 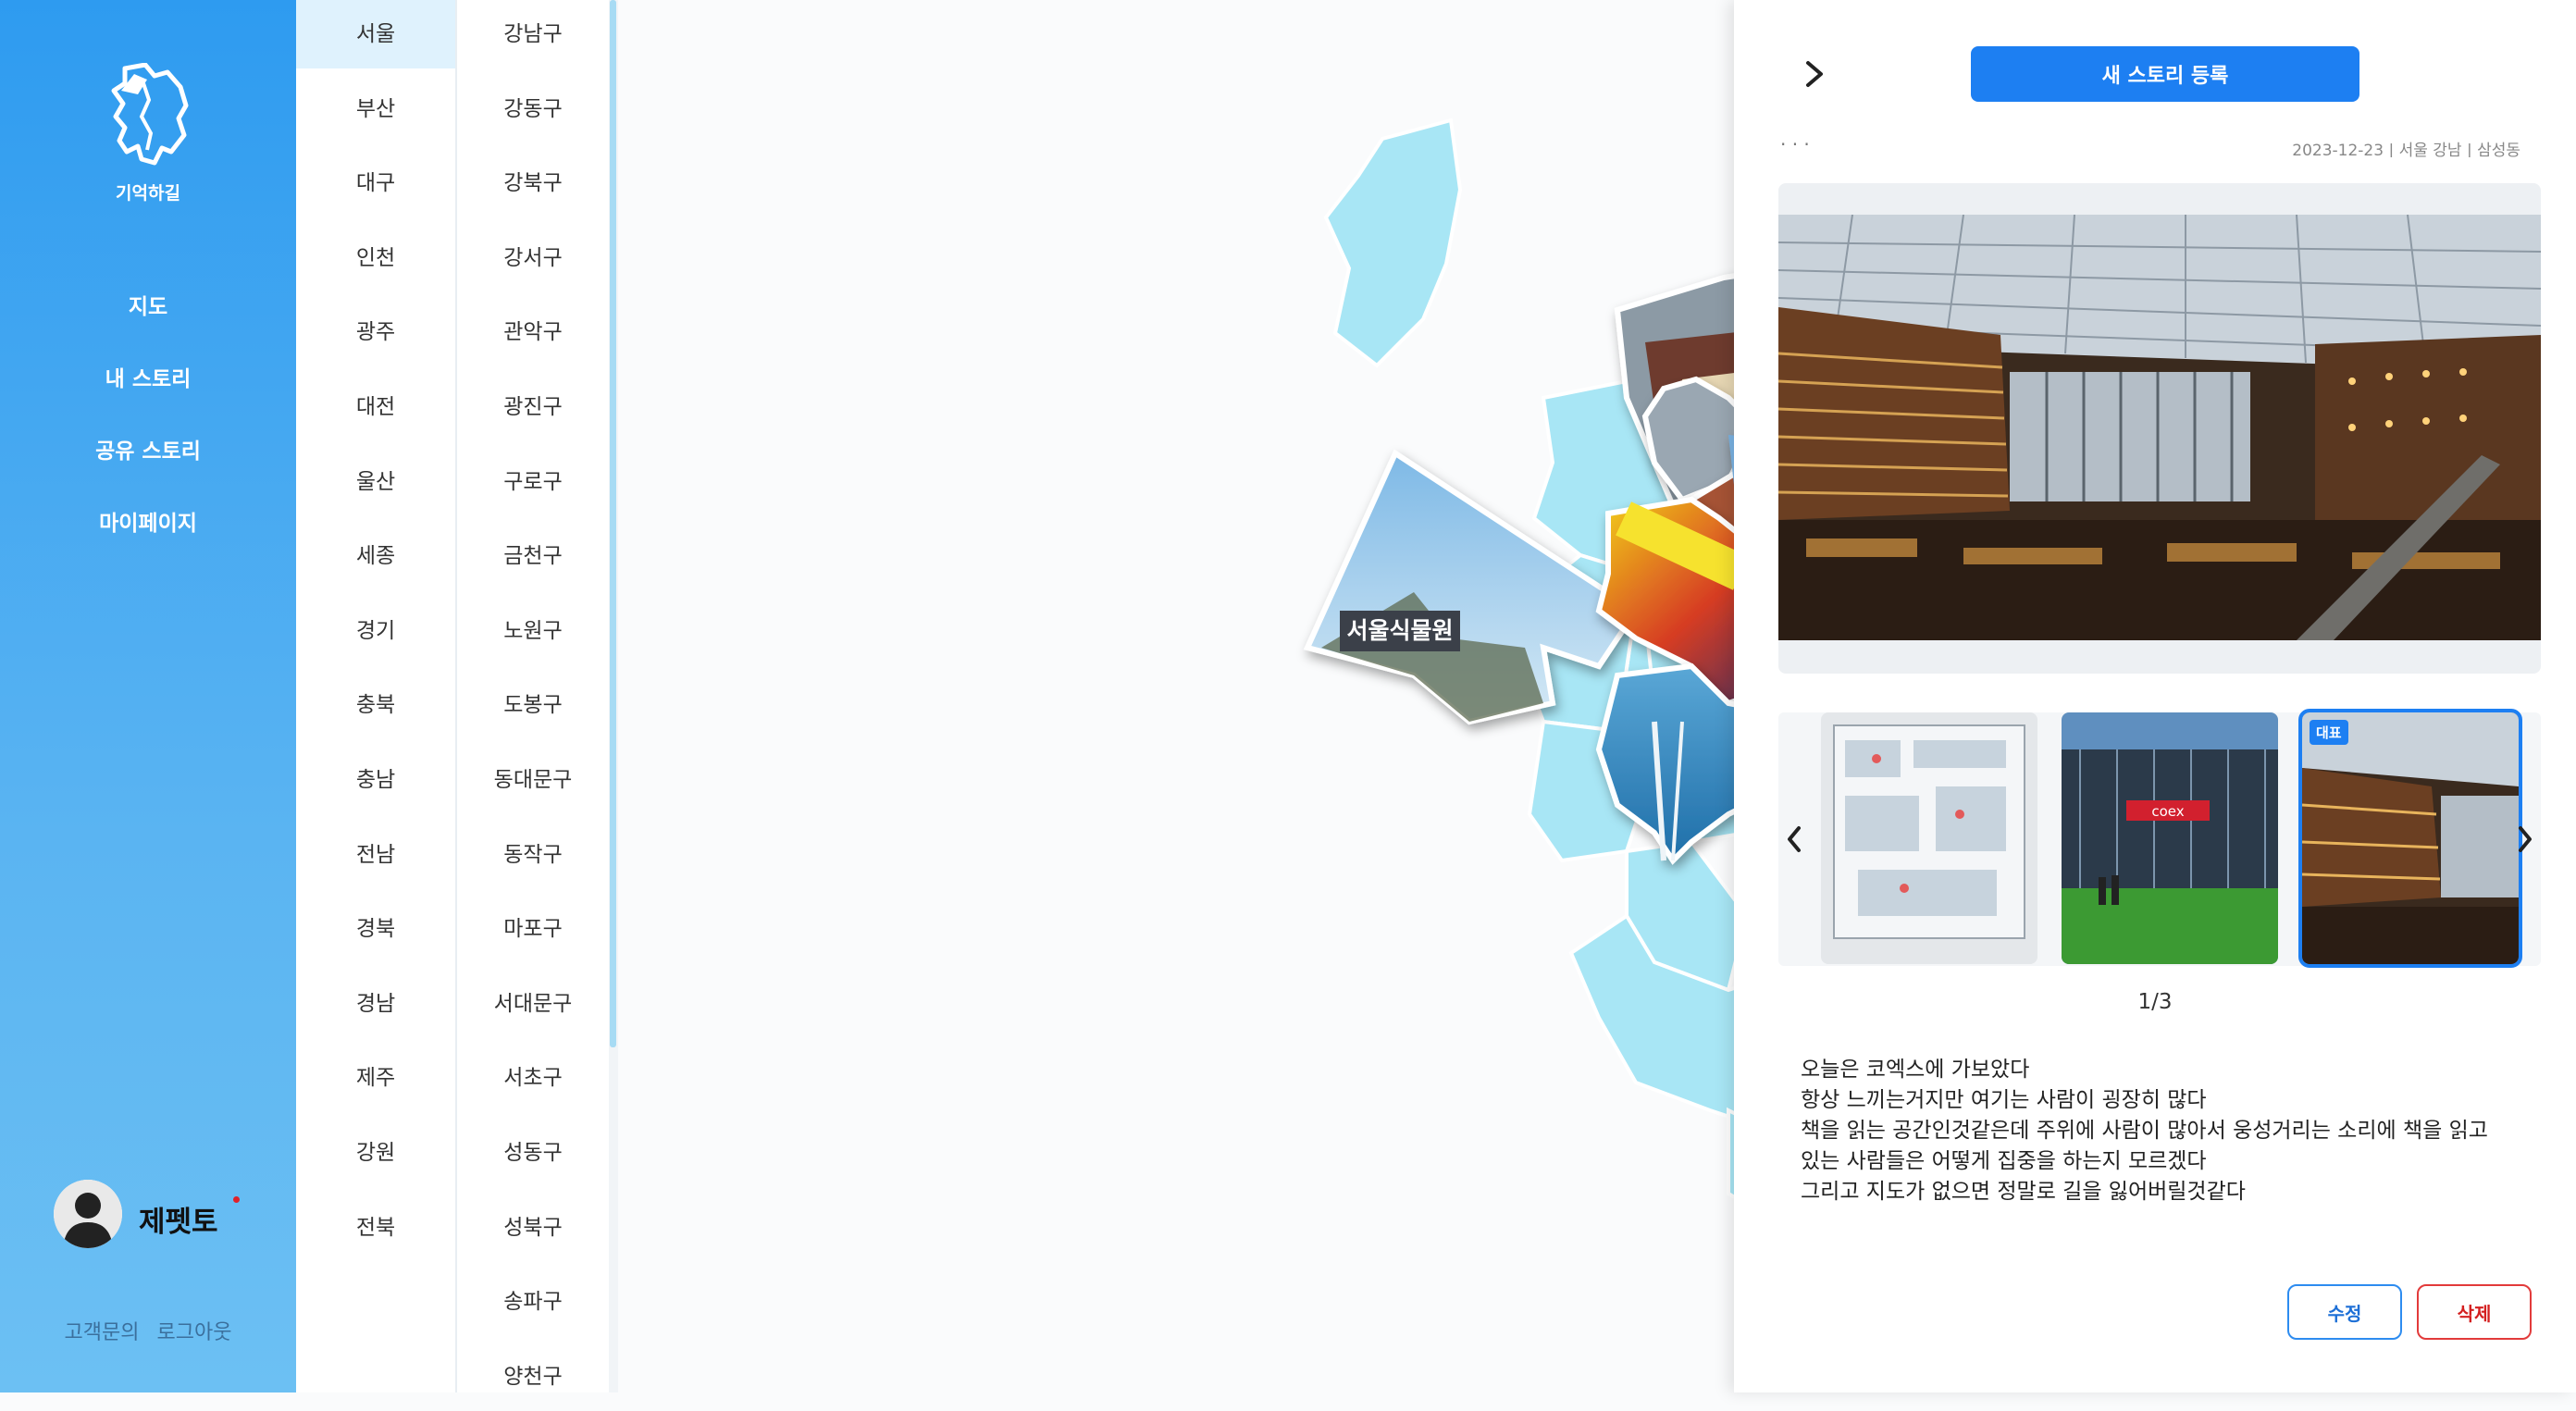 I want to click on district-item: 광진구, so click(x=533, y=407).